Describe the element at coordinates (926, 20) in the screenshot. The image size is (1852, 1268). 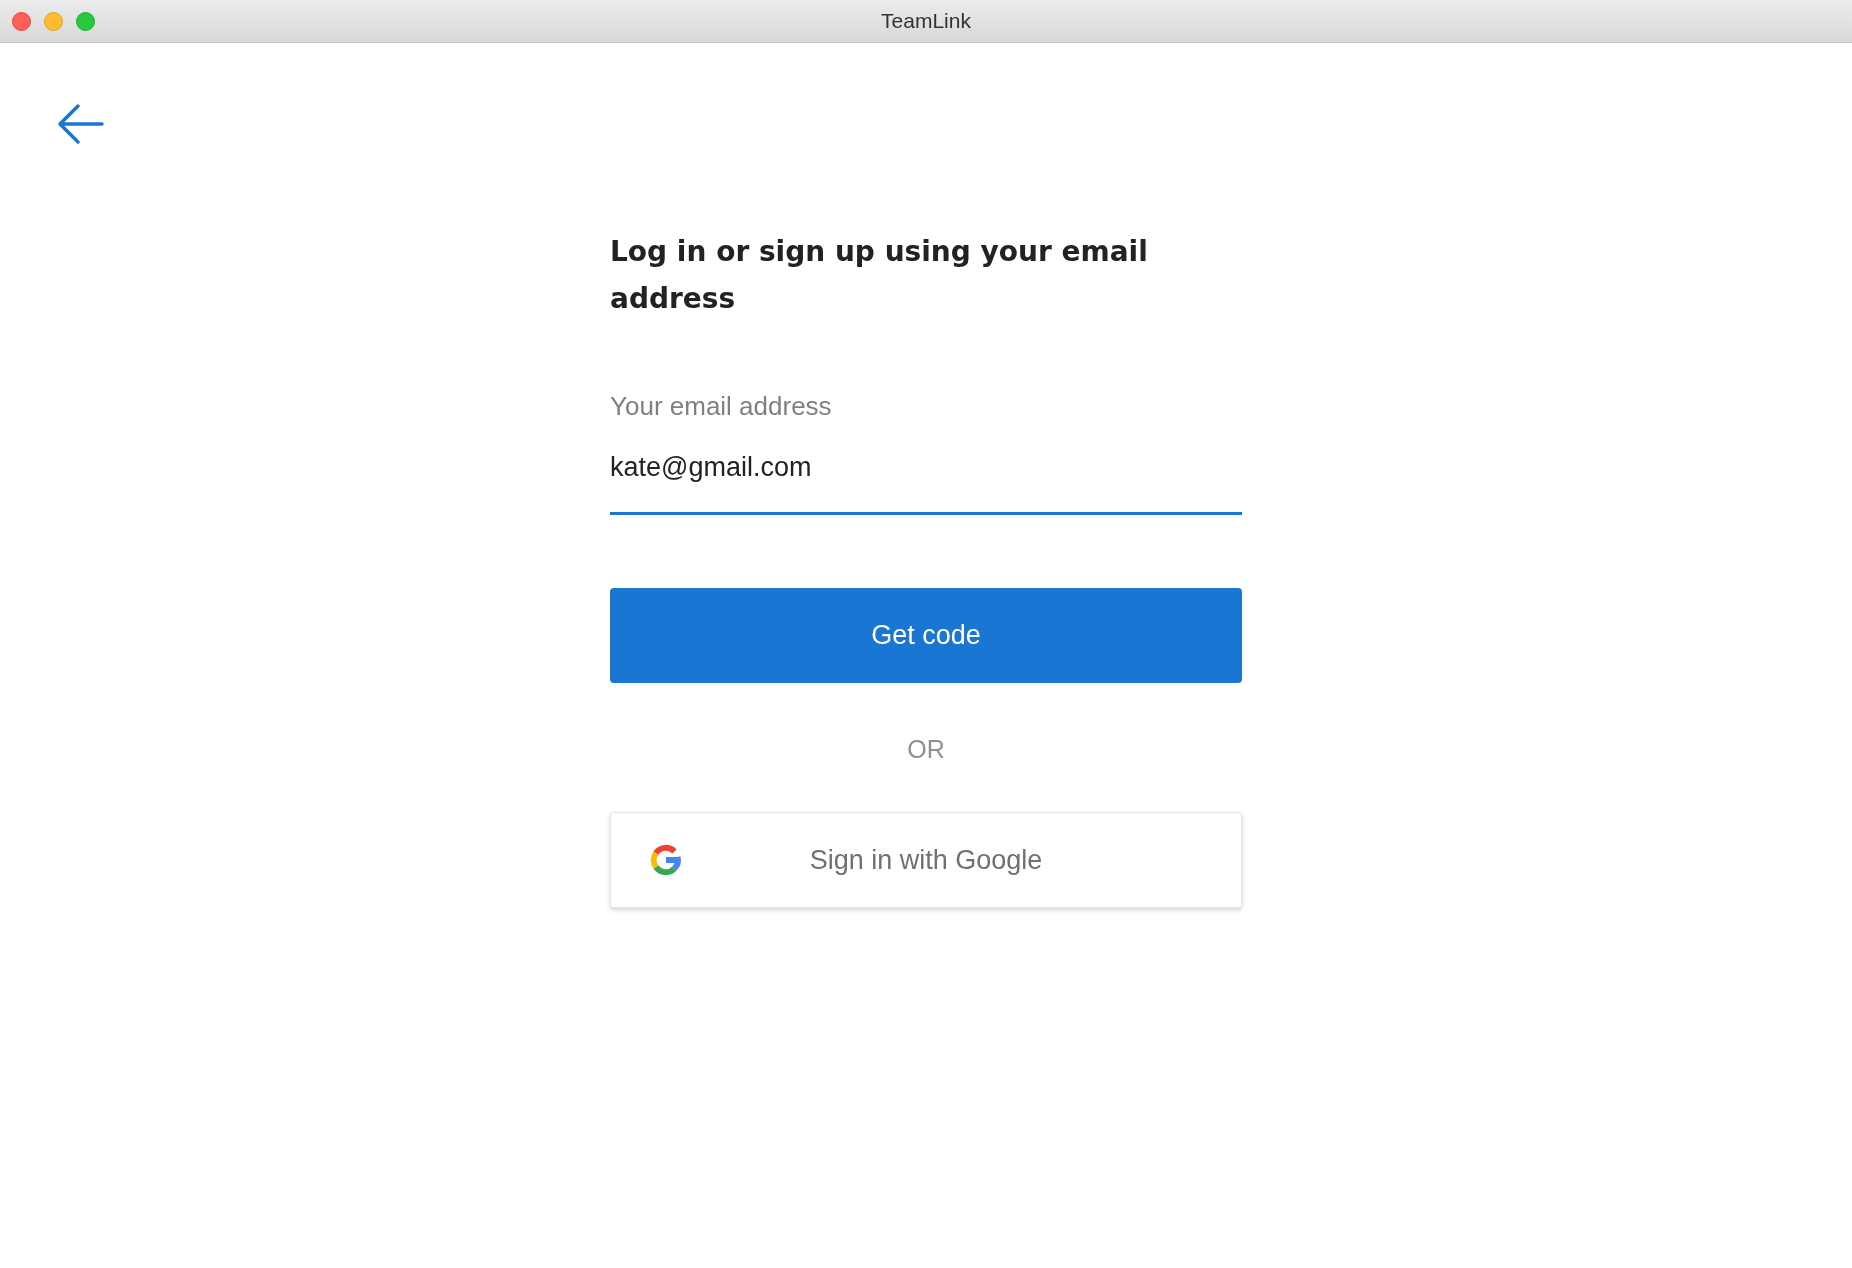
I see `window-title: TeamLink` at that location.